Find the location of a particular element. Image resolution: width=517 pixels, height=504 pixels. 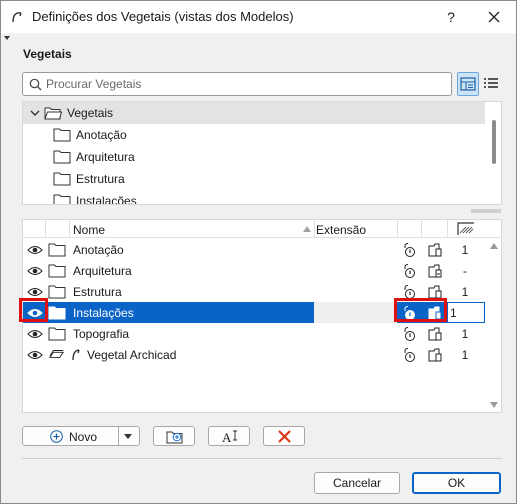

tree-item-label: Arquitetura is located at coordinates (105, 157).